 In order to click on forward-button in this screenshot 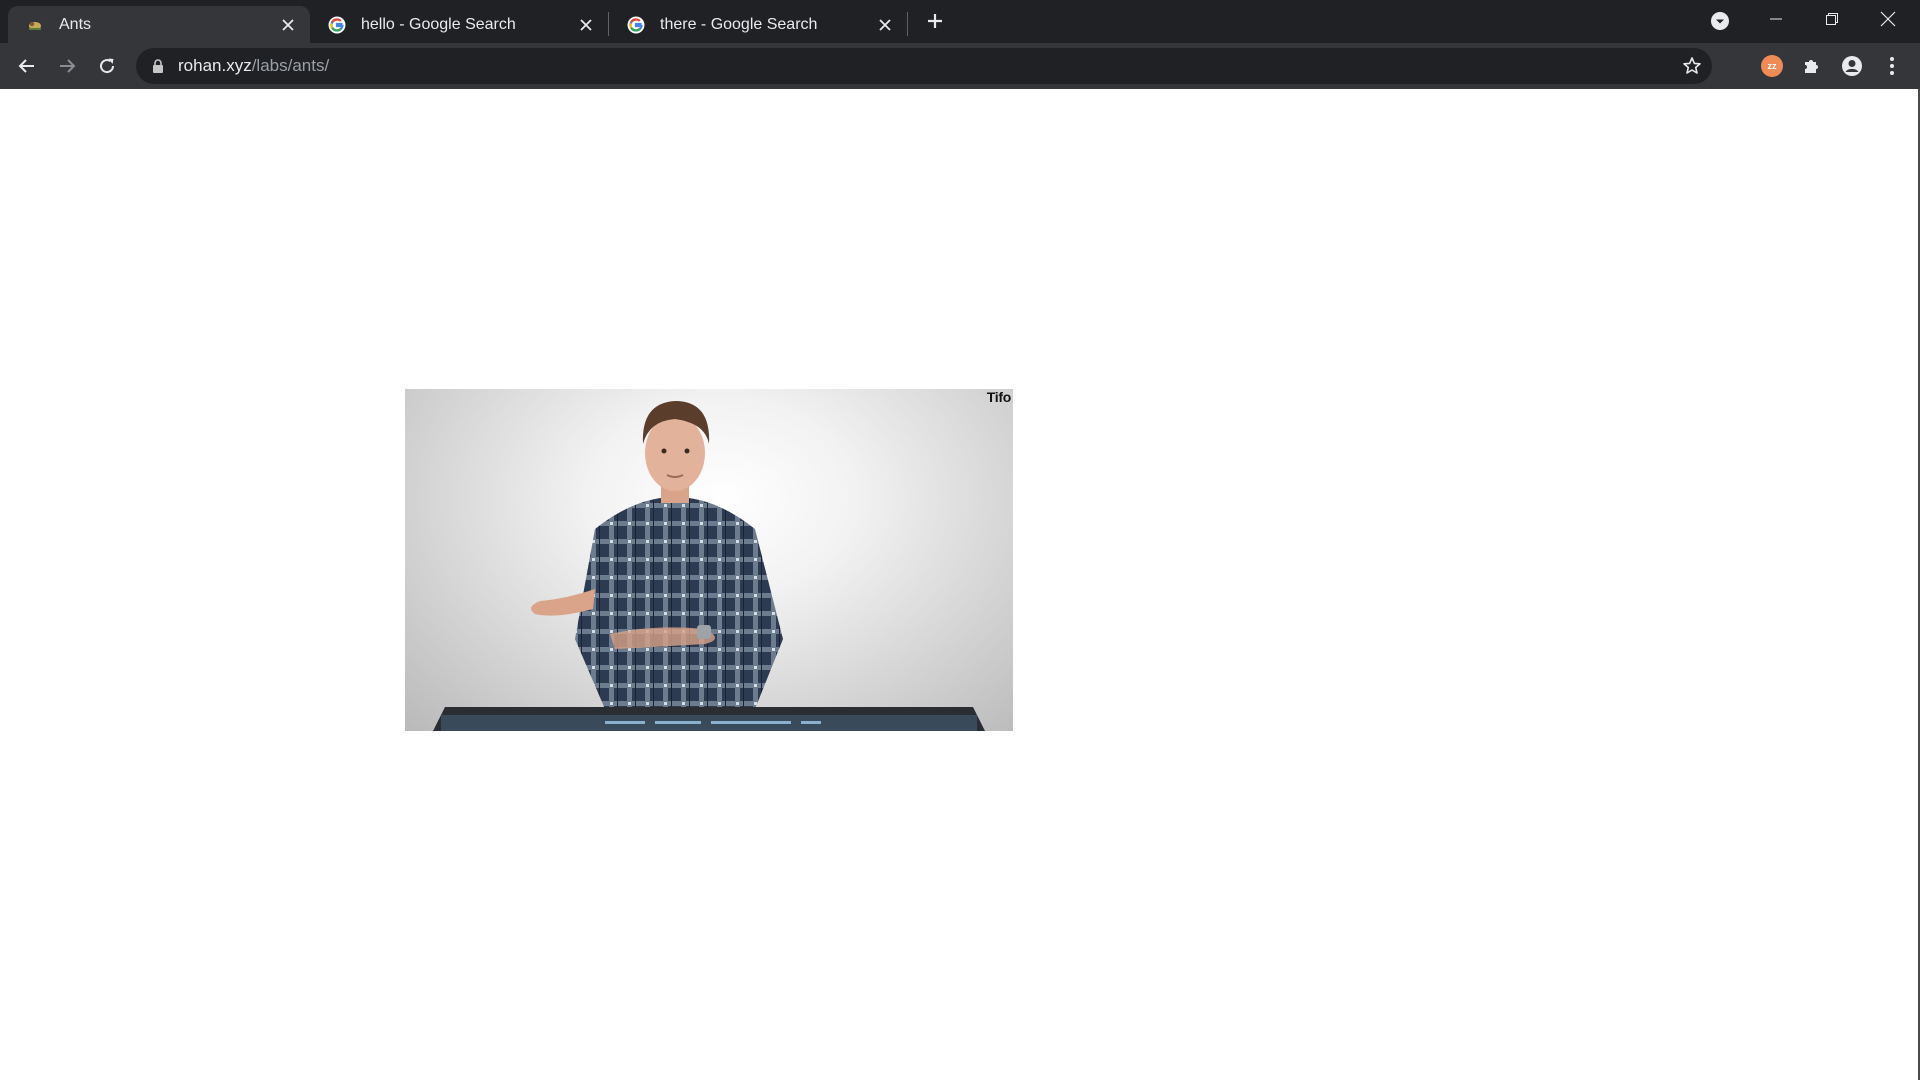, I will do `click(67, 66)`.